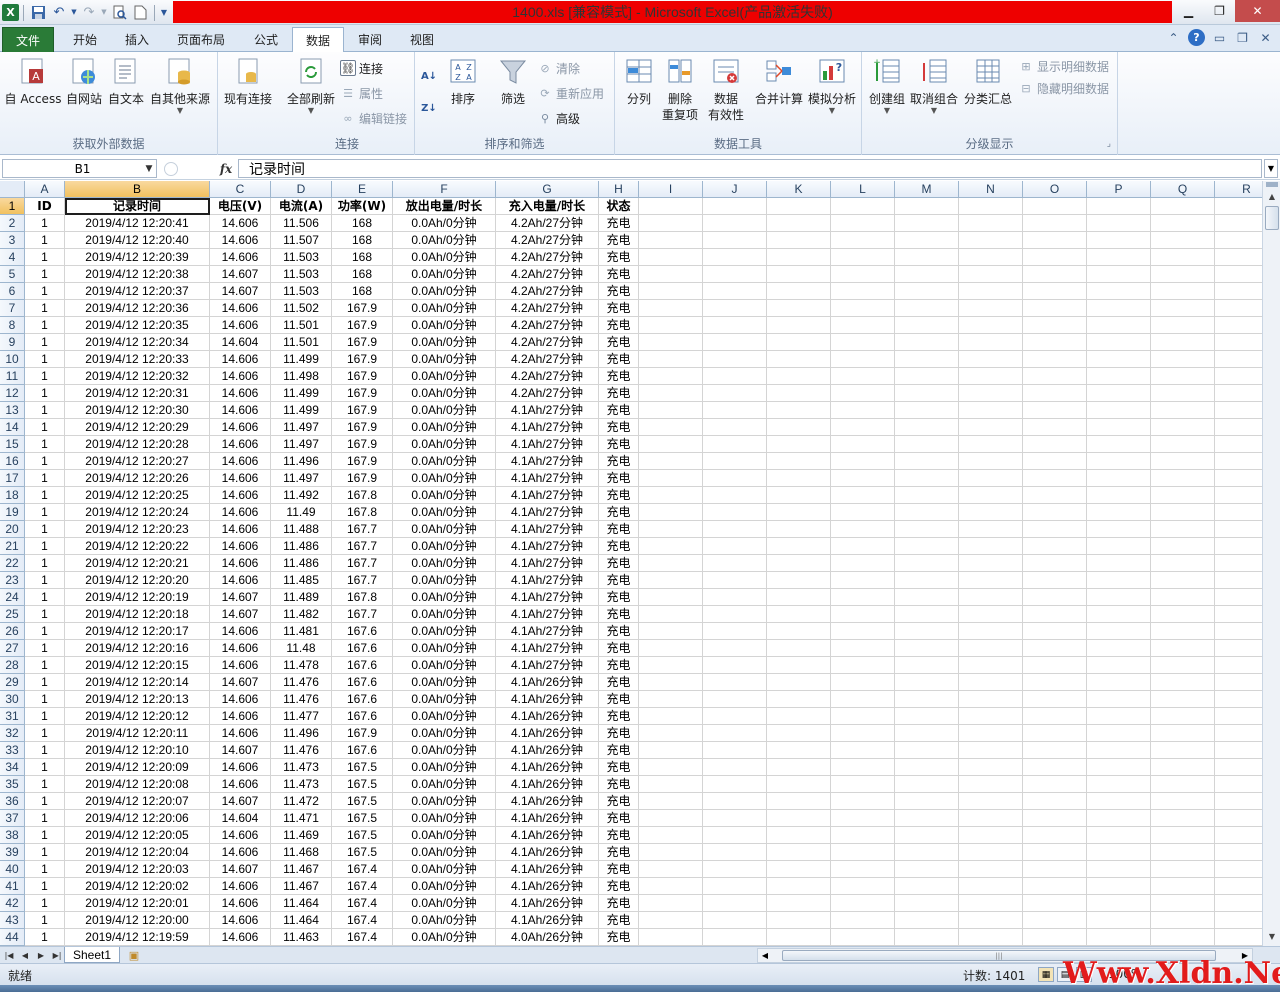  What do you see at coordinates (863, 750) in the screenshot?
I see `cell-l33` at bounding box center [863, 750].